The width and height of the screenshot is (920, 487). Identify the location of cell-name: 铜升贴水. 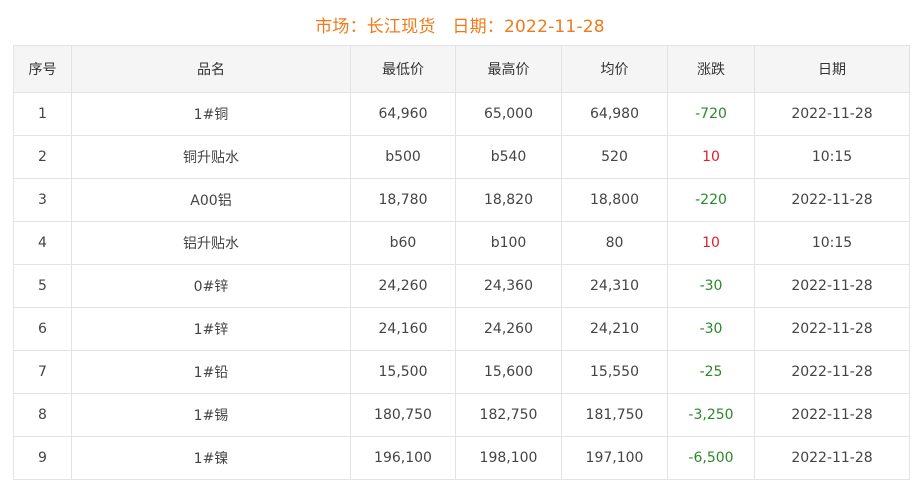
(211, 157).